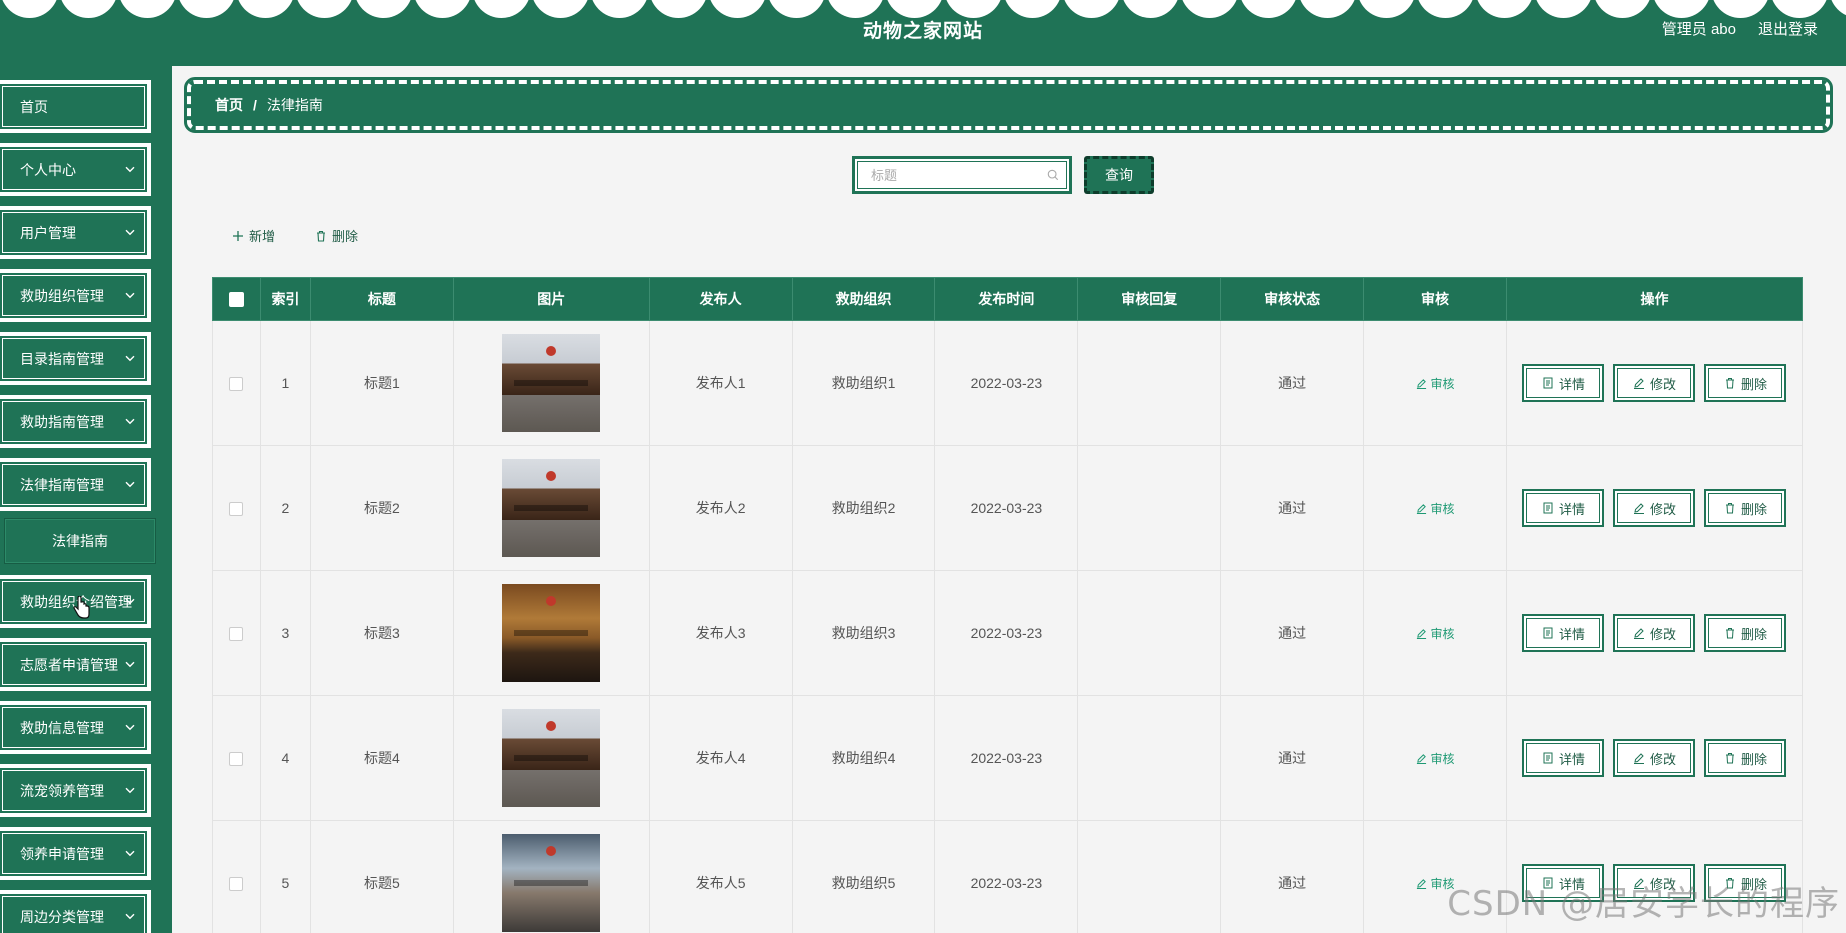 Image resolution: width=1846 pixels, height=933 pixels. What do you see at coordinates (720, 758) in the screenshot?
I see `cell-publisher: 发布人4` at bounding box center [720, 758].